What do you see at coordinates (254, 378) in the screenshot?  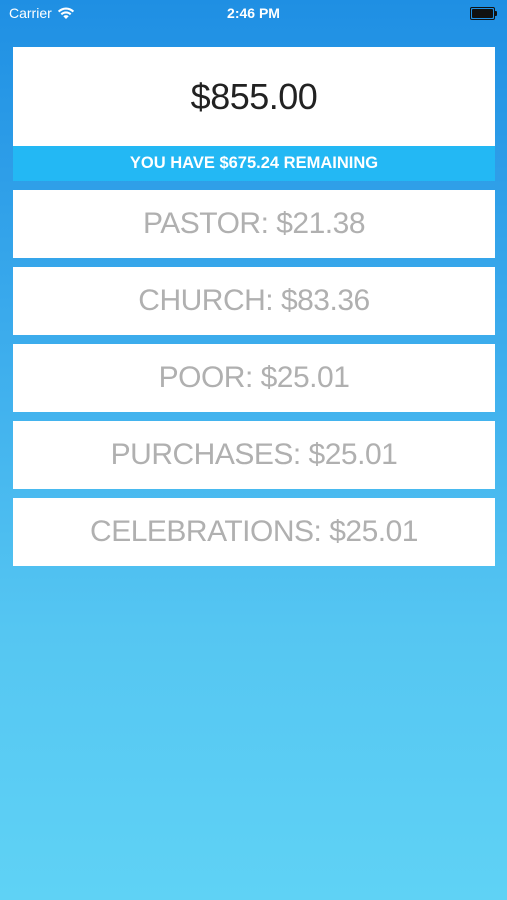 I see `category-poor: POOR: $25.01` at bounding box center [254, 378].